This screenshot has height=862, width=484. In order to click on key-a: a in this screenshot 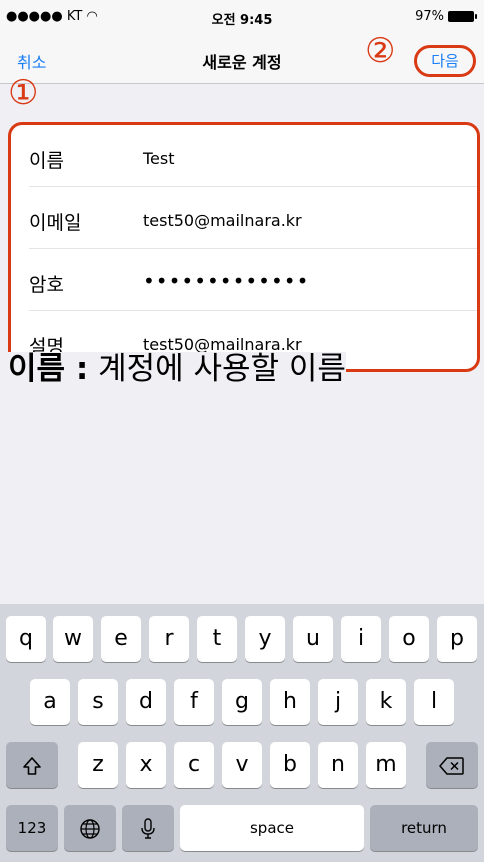, I will do `click(50, 702)`.